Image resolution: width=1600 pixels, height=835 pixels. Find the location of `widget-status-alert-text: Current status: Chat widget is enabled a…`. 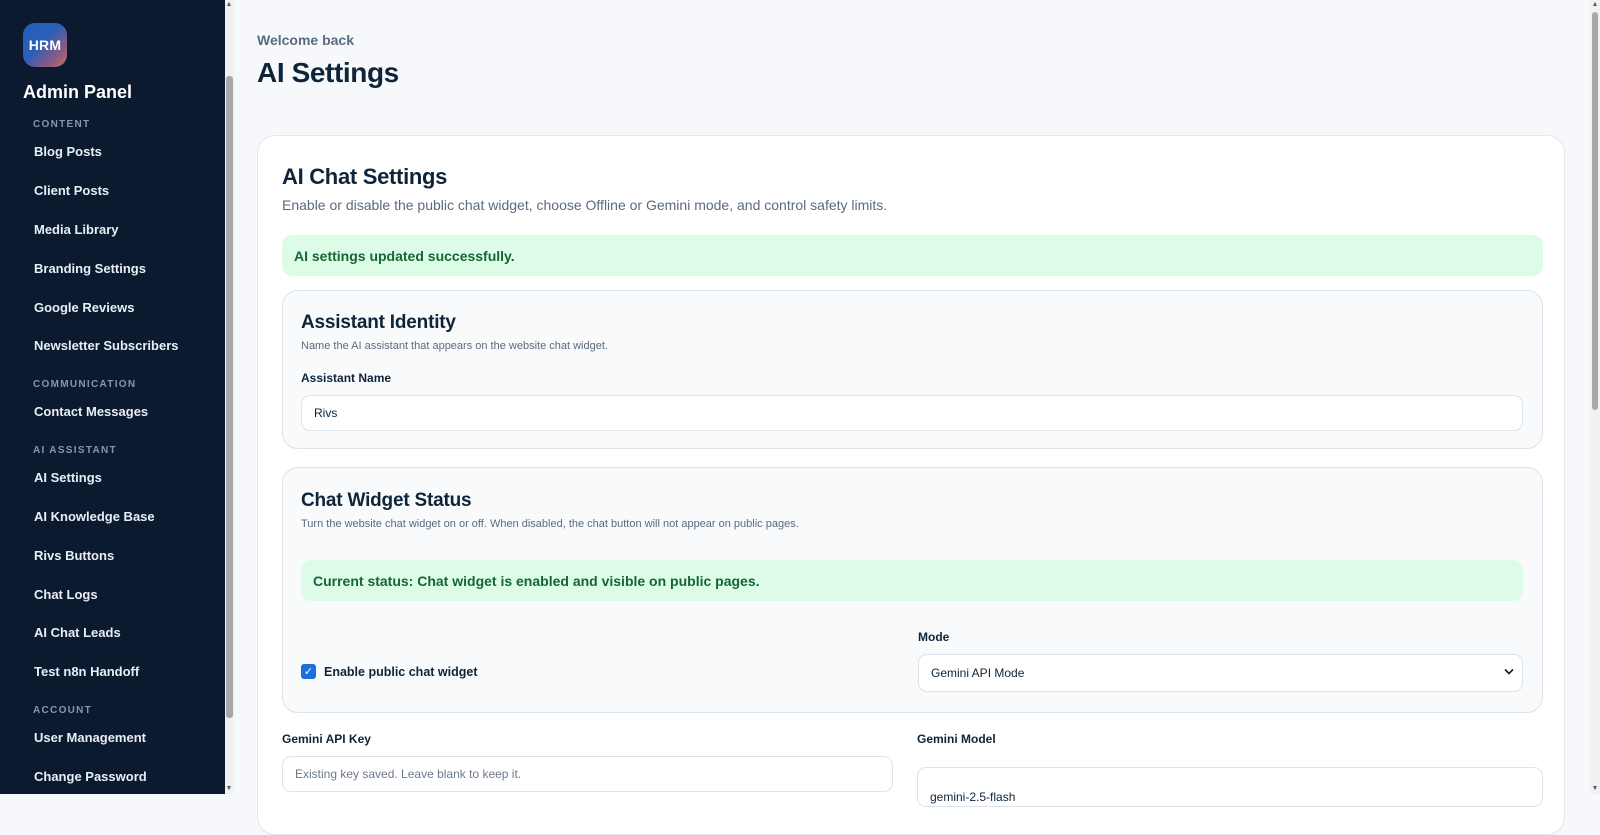

widget-status-alert-text: Current status: Chat widget is enabled a… is located at coordinates (536, 580).